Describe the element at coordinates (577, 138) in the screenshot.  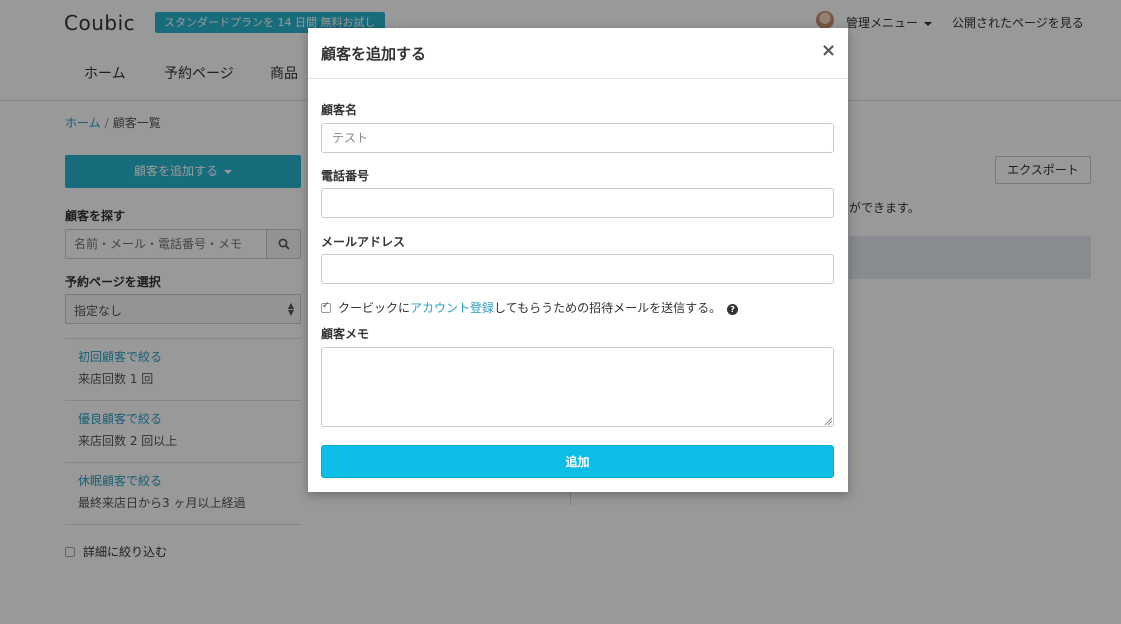
I see `customer-name-input` at that location.